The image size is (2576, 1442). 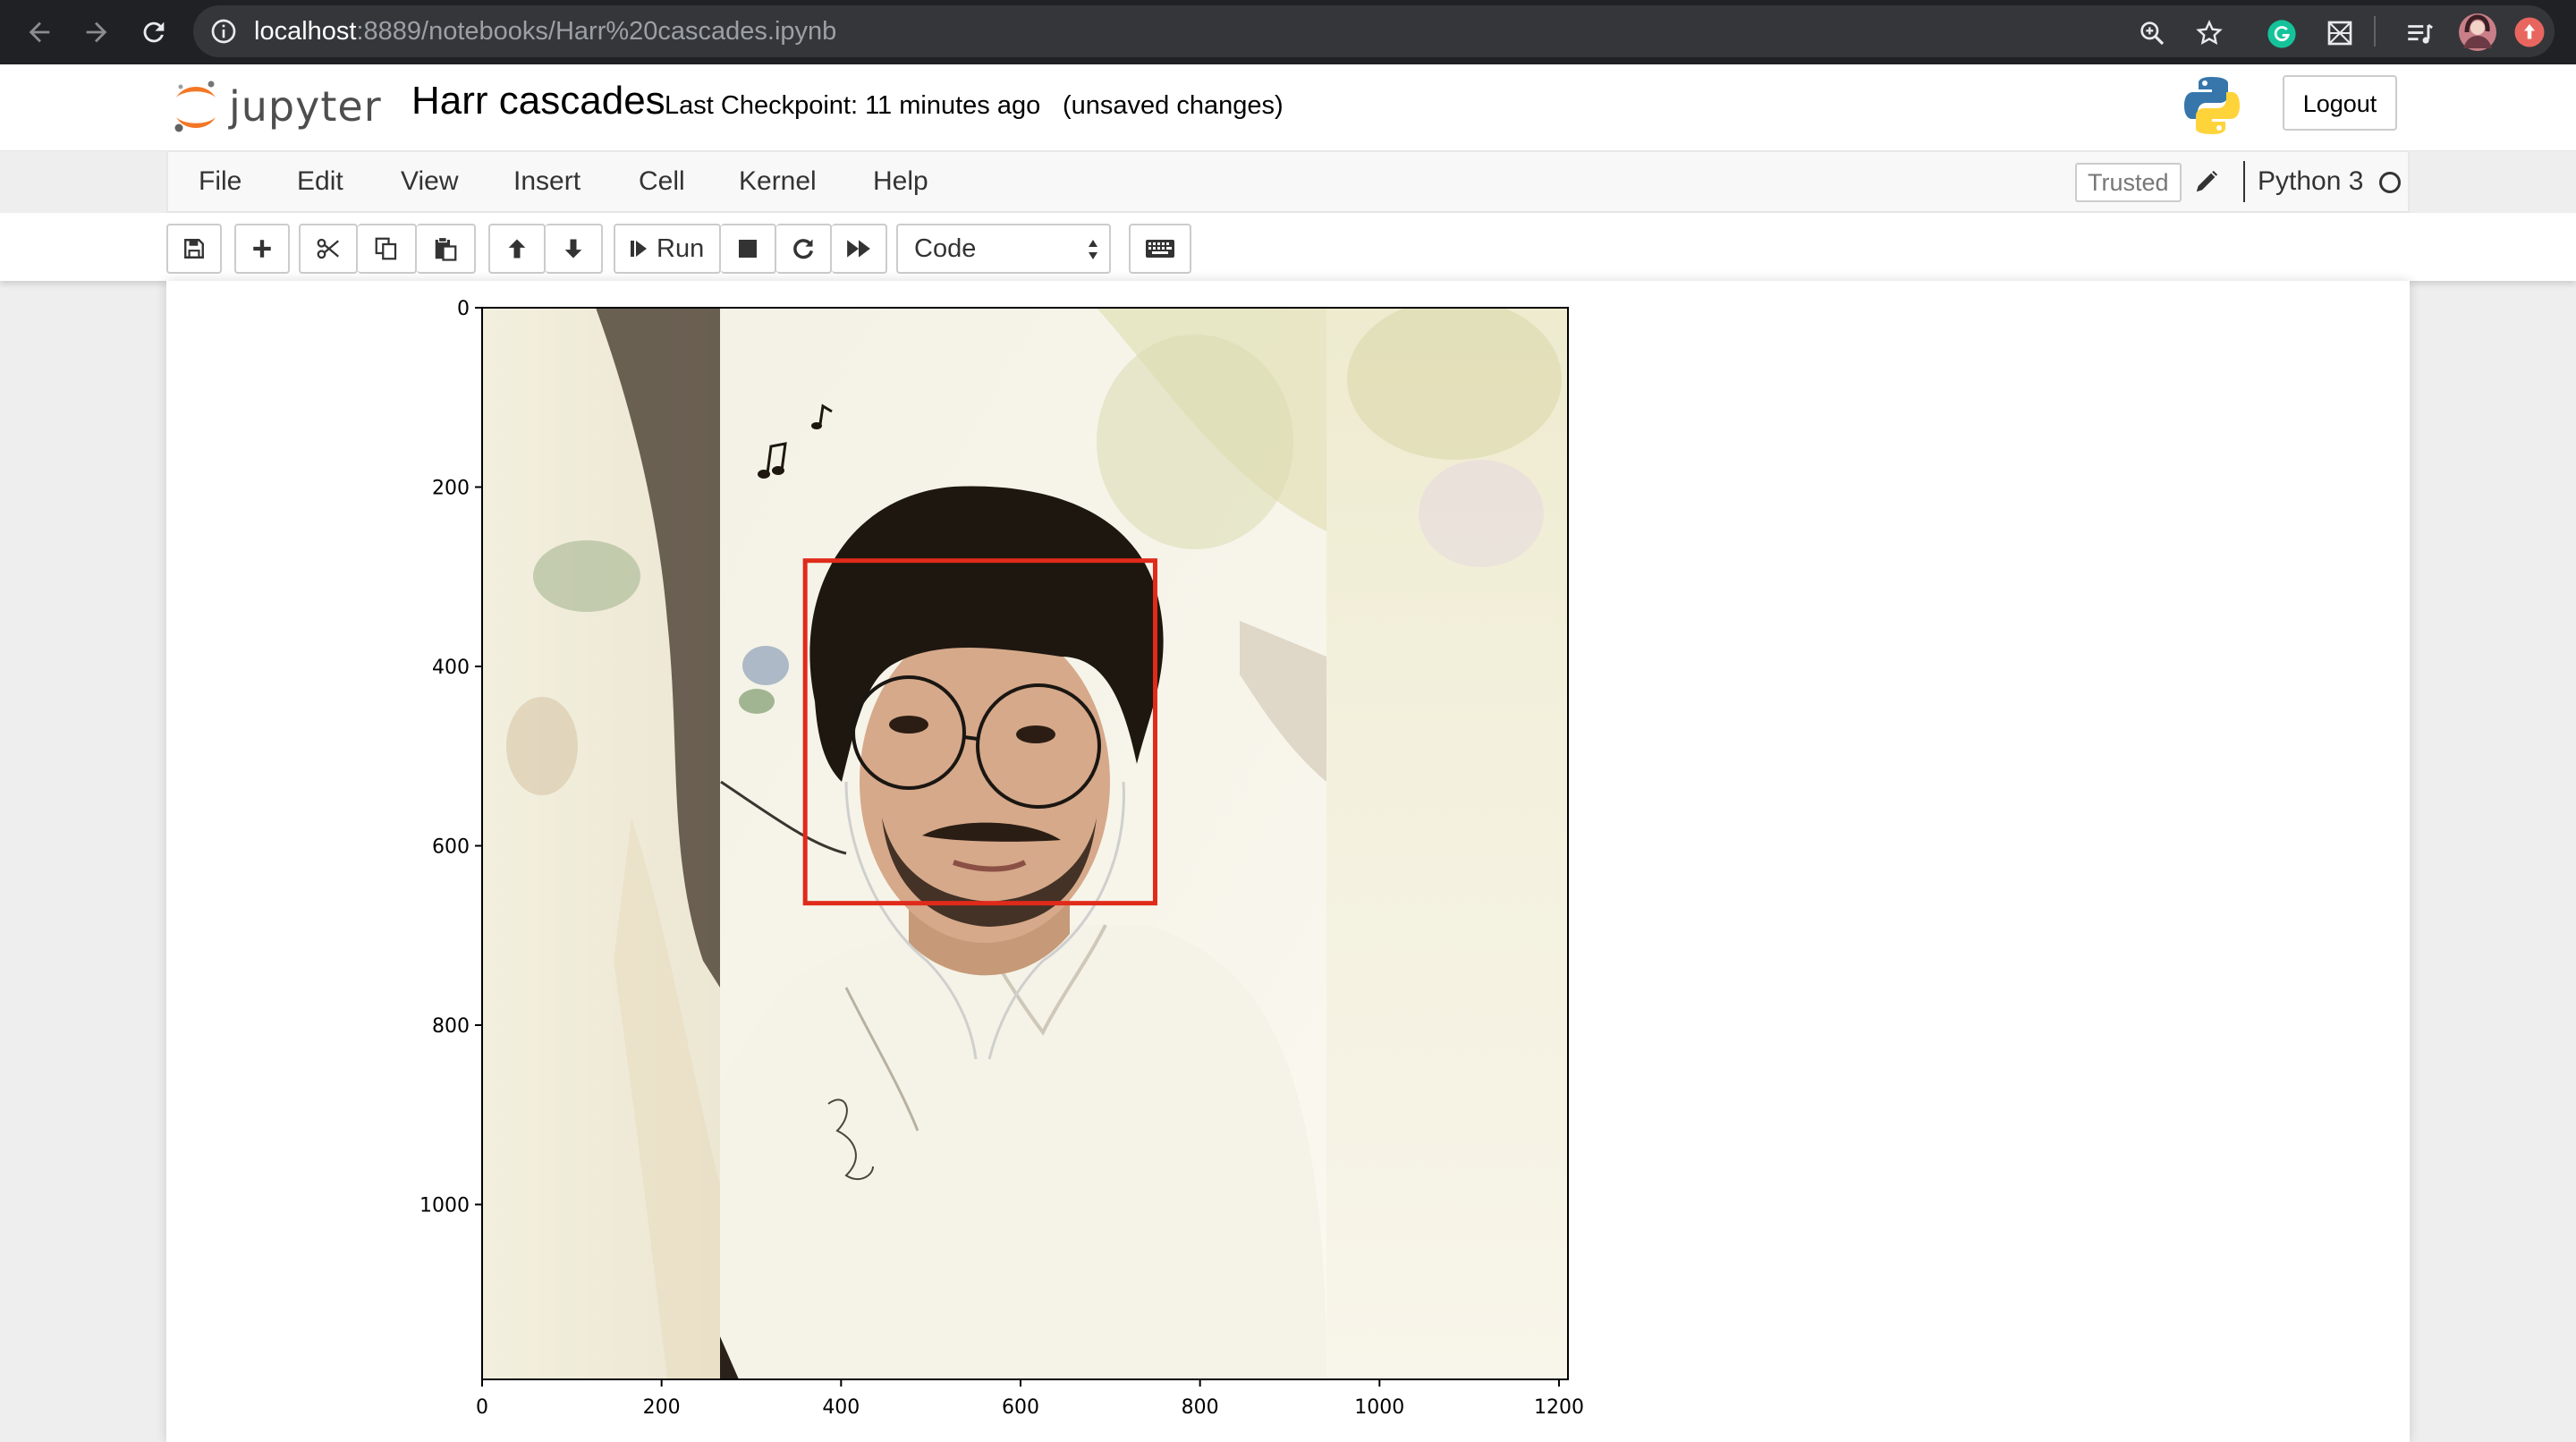 What do you see at coordinates (1093, 249) in the screenshot?
I see `select-arrows-icon` at bounding box center [1093, 249].